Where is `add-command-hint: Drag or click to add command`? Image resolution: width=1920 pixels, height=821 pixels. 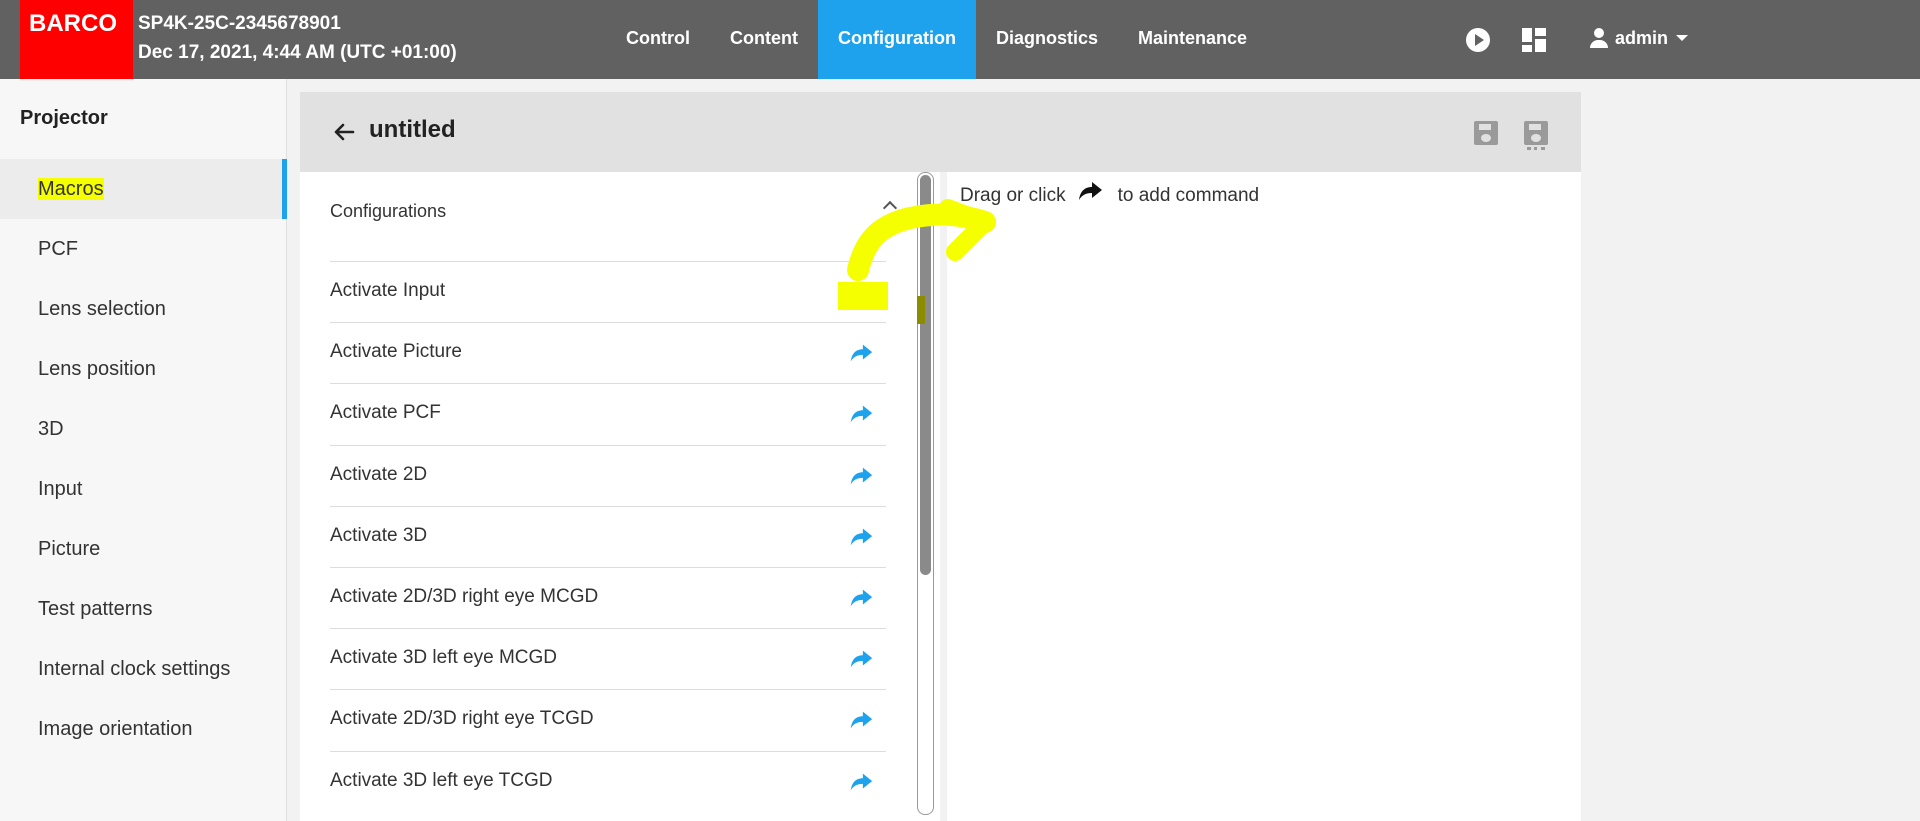
add-command-hint: Drag or click to add command is located at coordinates (1110, 194).